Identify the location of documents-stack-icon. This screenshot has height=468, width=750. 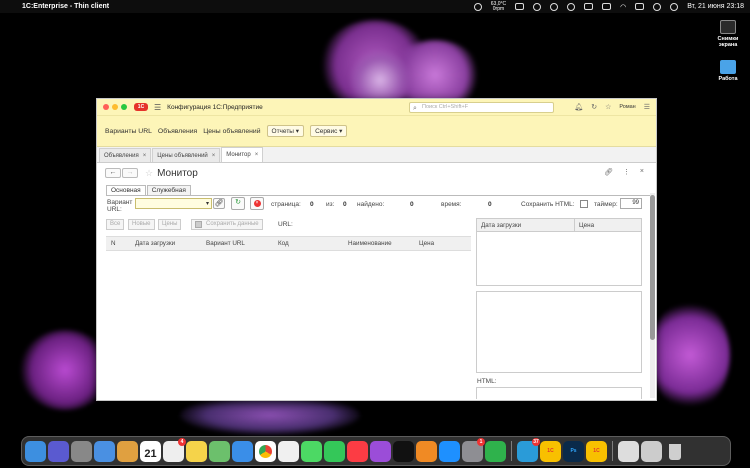
(651, 451).